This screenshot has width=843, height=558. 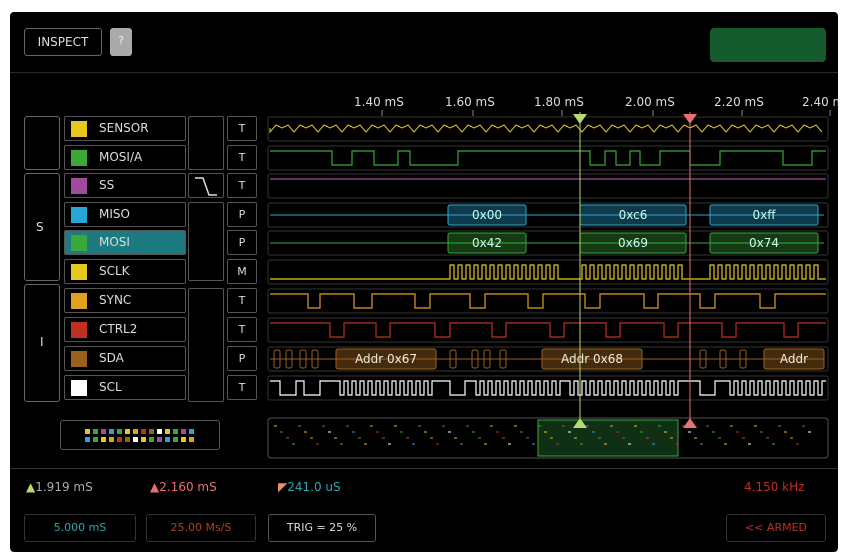 I want to click on channel-label: SCL, so click(x=110, y=387).